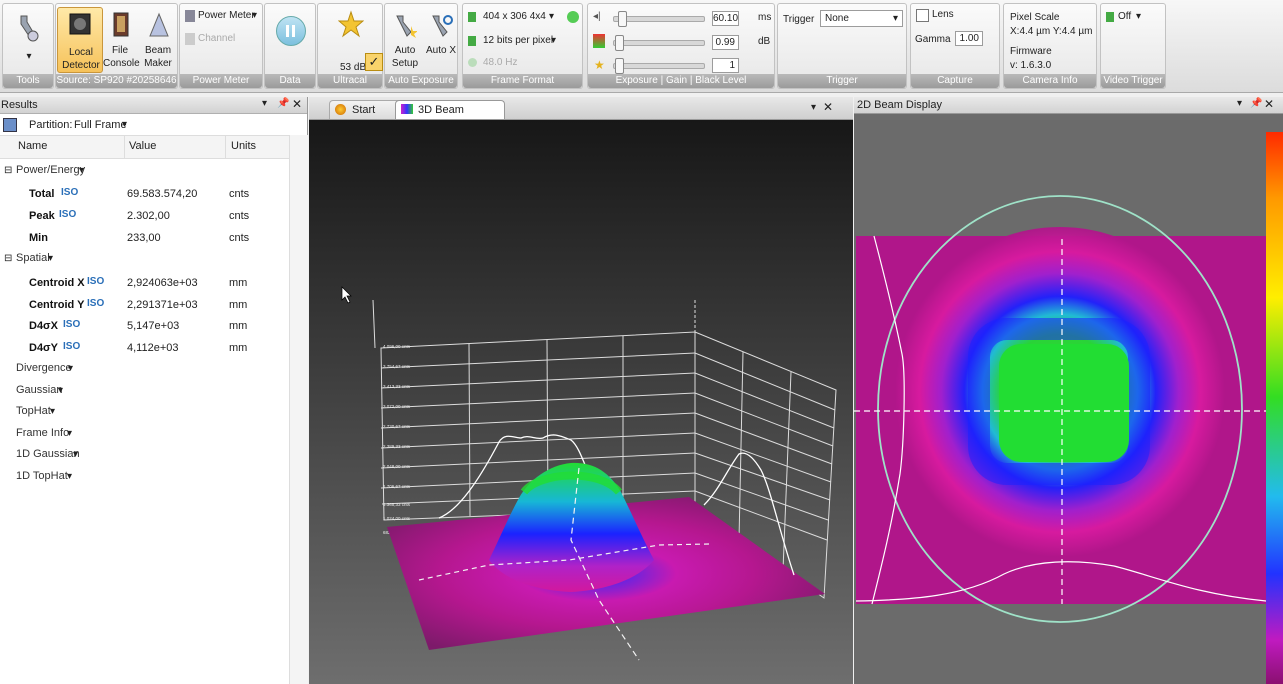 The image size is (1283, 684). What do you see at coordinates (500, 62) in the screenshot?
I see `rate-label: 48.0 Hz` at bounding box center [500, 62].